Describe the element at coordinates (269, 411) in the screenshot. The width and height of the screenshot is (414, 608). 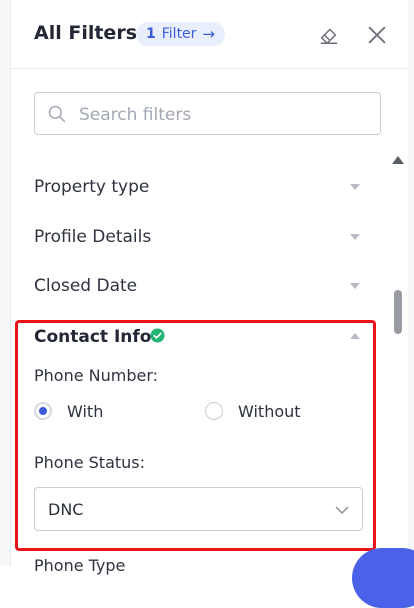
I see `radio-without-label: Without` at that location.